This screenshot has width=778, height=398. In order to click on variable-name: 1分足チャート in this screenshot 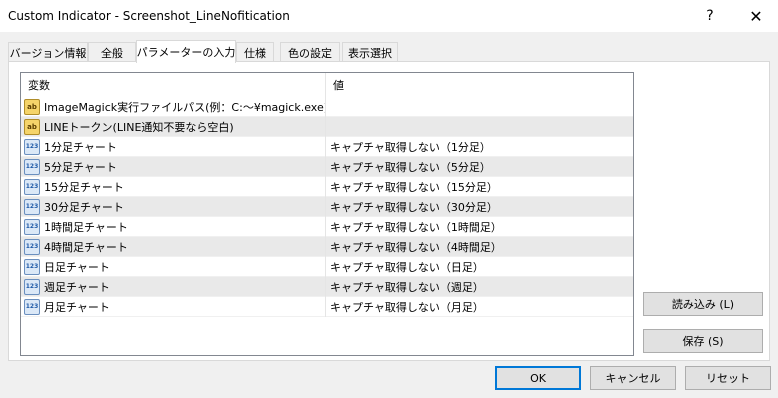, I will do `click(80, 147)`.